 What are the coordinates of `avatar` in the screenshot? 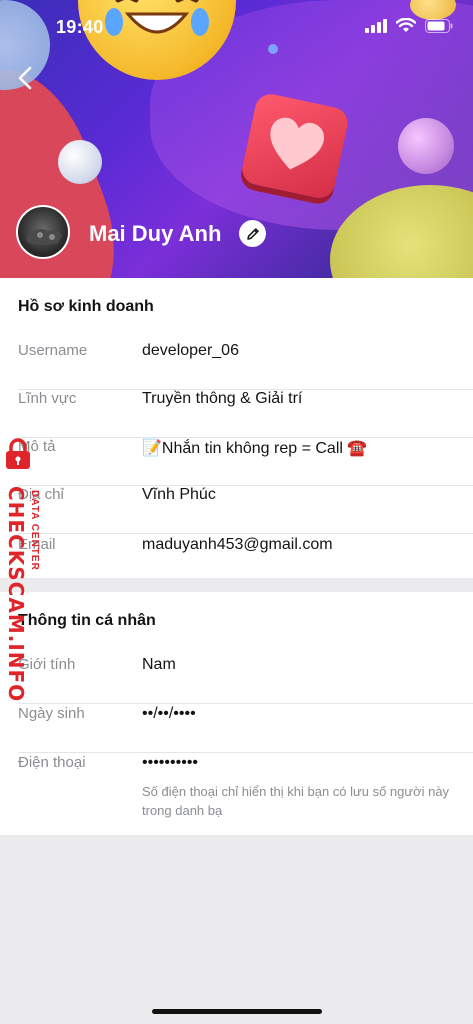 It's located at (43, 232).